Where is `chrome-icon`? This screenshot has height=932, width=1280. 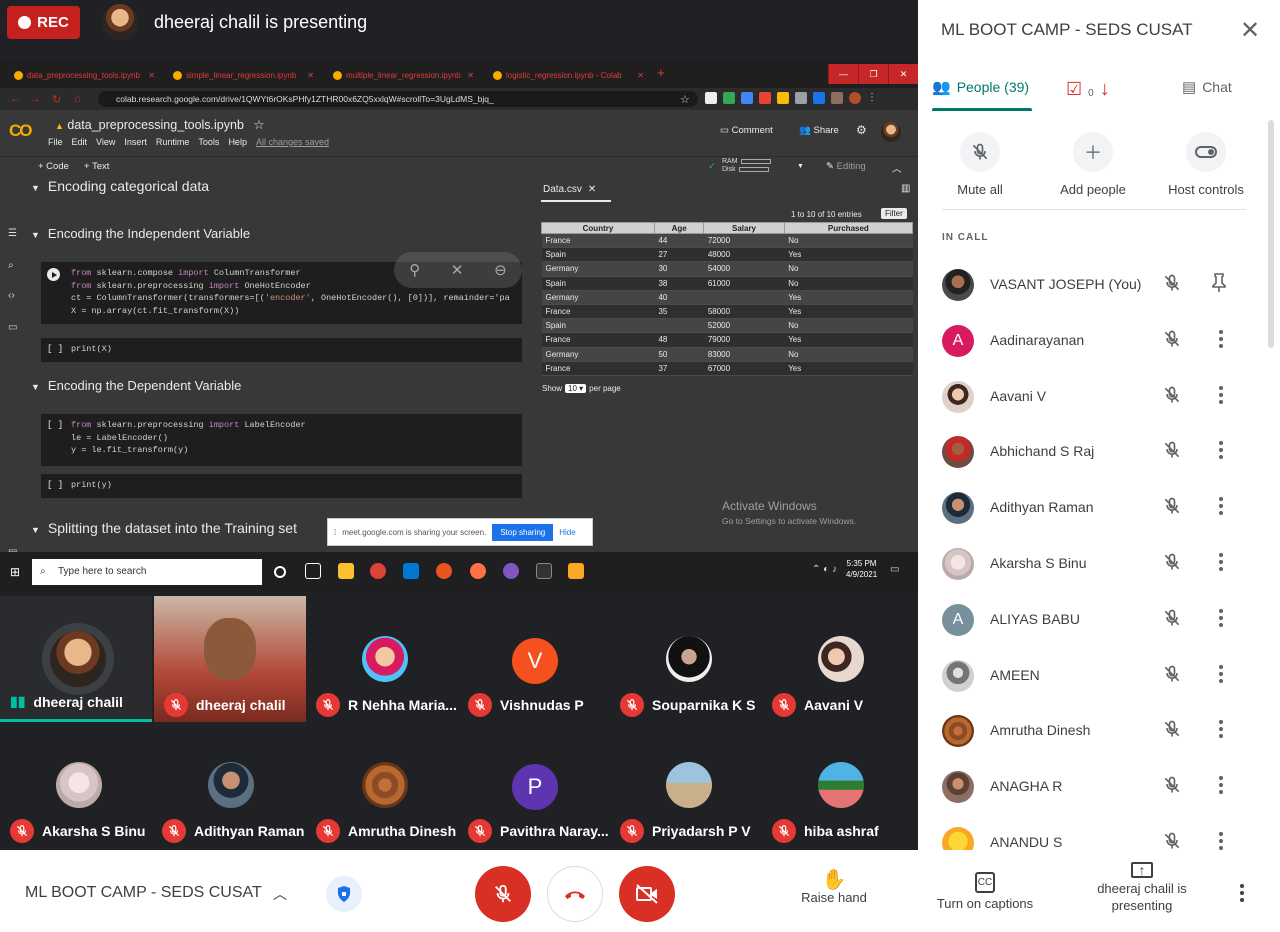
chrome-icon is located at coordinates (378, 571).